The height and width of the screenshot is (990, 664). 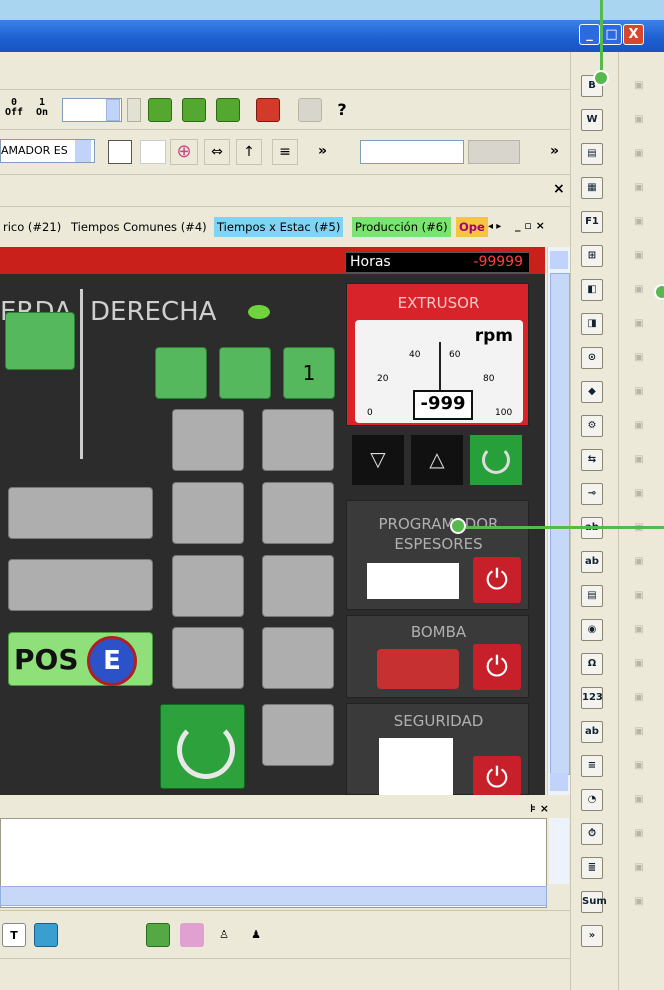 I want to click on tab-produccion: Producción (#6), so click(x=401, y=227).